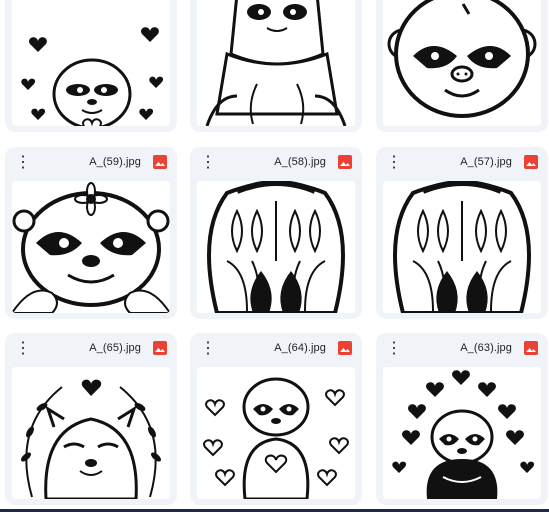  Describe the element at coordinates (300, 162) in the screenshot. I see `file-name: A_(58).jpg` at that location.